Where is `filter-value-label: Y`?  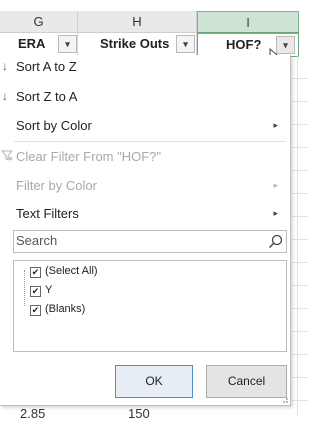
filter-value-label: Y is located at coordinates (49, 290).